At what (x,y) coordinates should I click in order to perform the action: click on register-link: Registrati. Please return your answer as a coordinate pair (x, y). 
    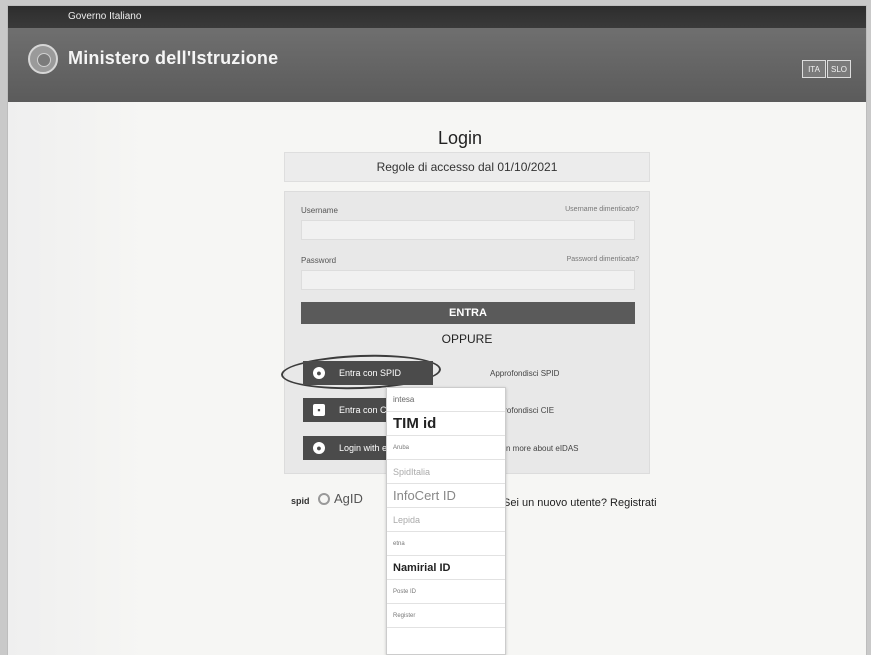
    Looking at the image, I should click on (633, 503).